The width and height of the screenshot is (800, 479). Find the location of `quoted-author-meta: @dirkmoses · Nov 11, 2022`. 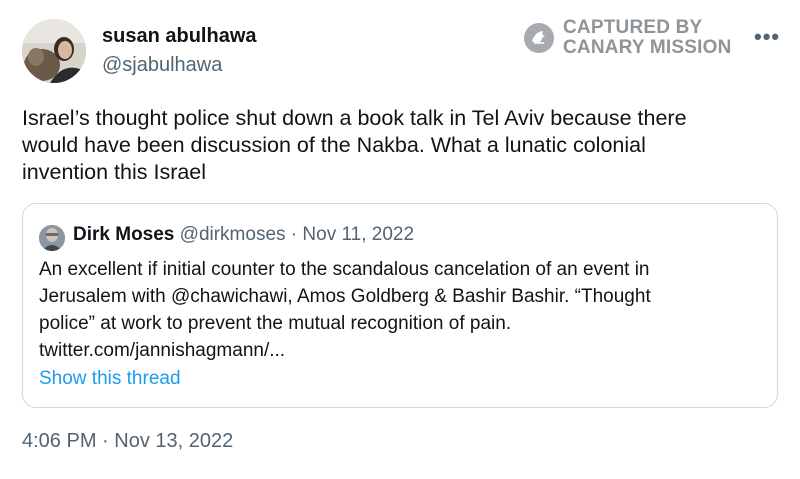

quoted-author-meta: @dirkmoses · Nov 11, 2022 is located at coordinates (297, 234).